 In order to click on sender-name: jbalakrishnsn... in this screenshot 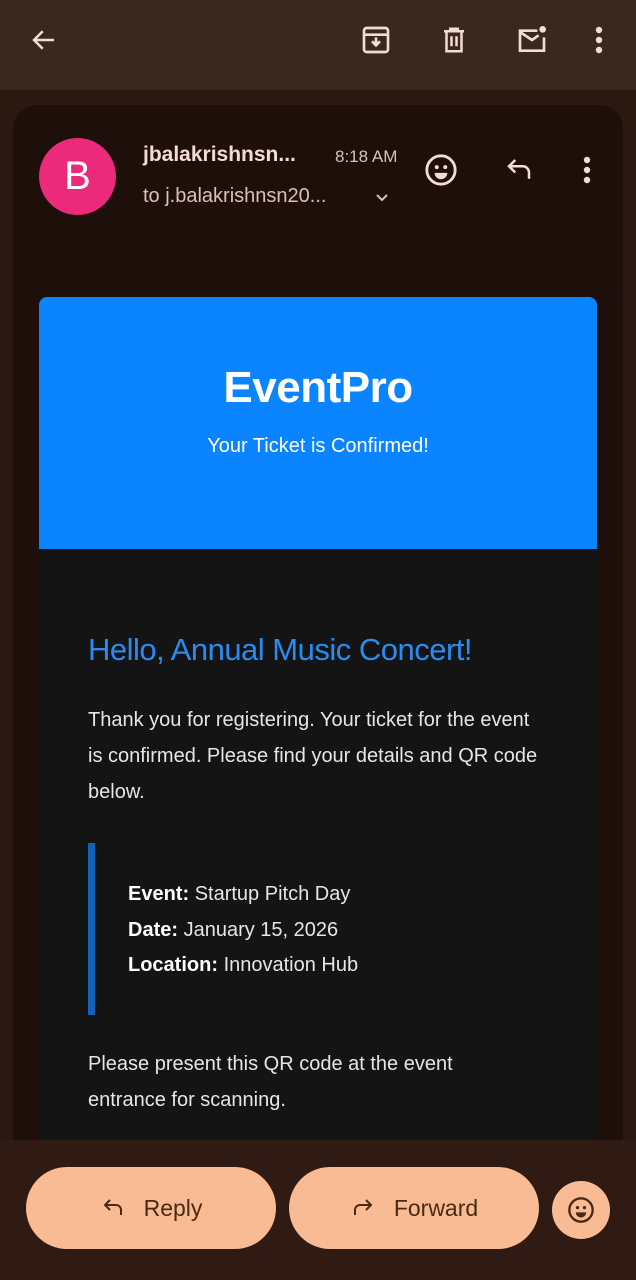, I will do `click(219, 154)`.